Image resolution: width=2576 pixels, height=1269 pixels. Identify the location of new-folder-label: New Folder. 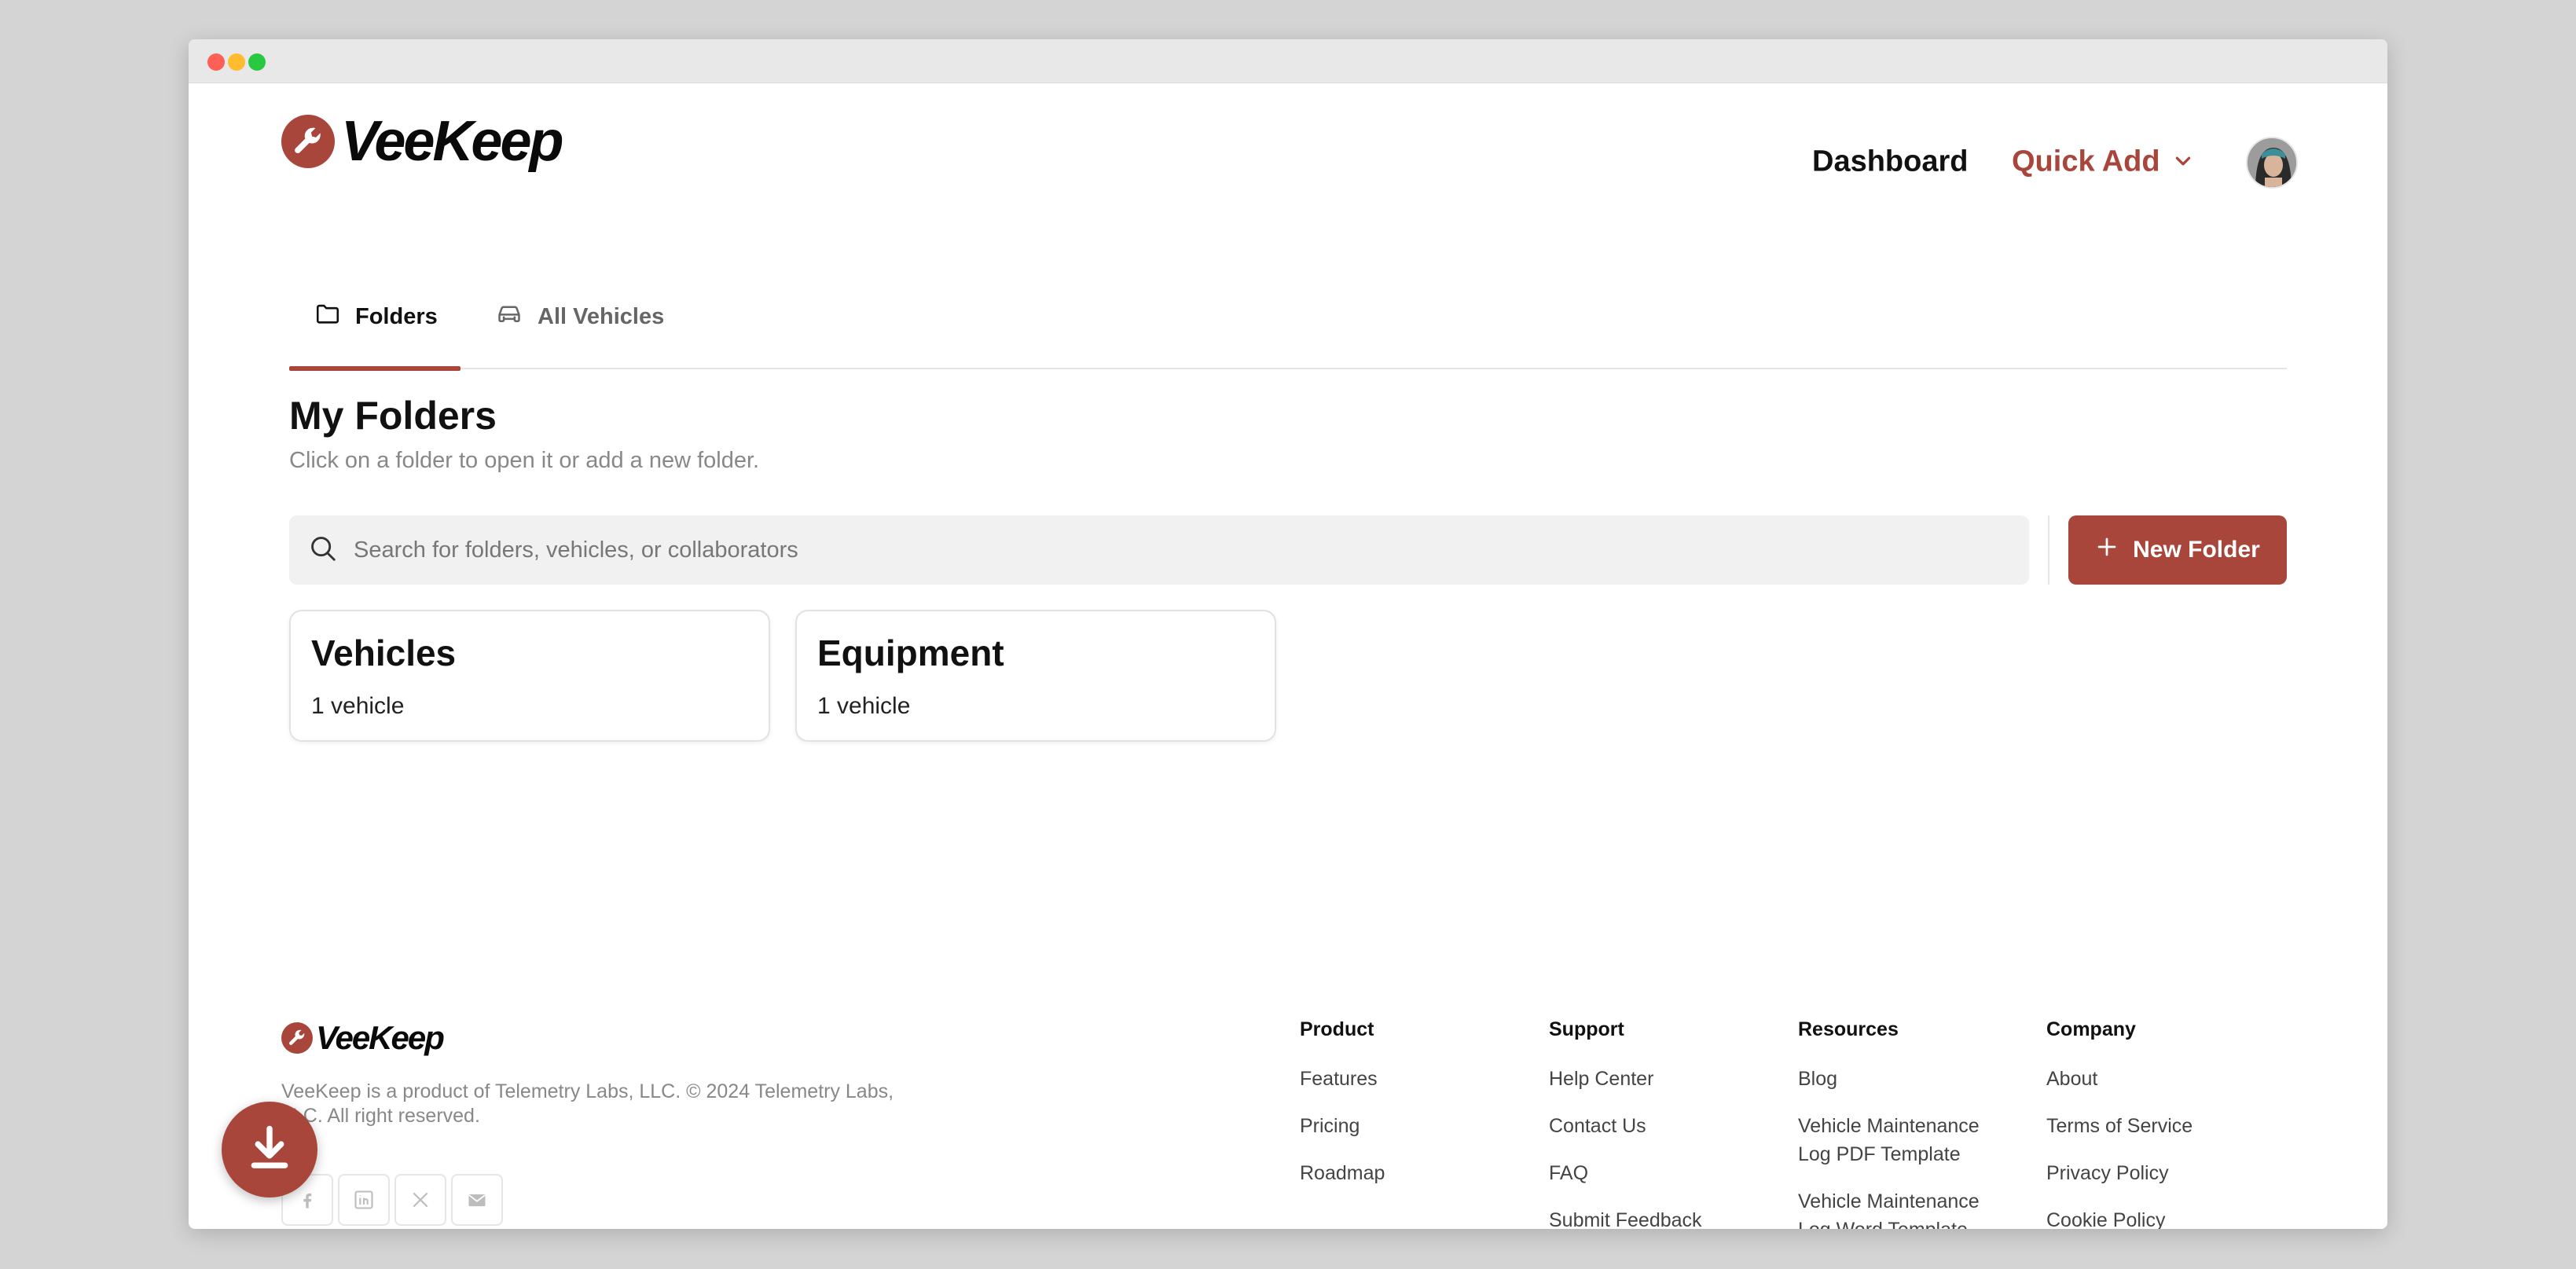
(2196, 550).